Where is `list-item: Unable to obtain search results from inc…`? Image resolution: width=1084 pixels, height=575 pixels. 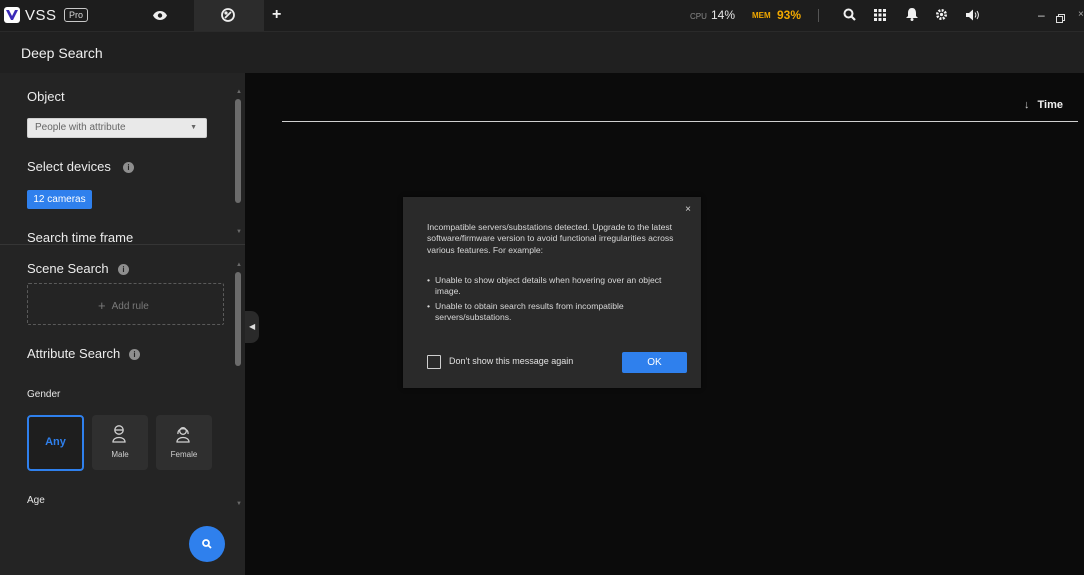 list-item: Unable to obtain search results from inc… is located at coordinates (557, 312).